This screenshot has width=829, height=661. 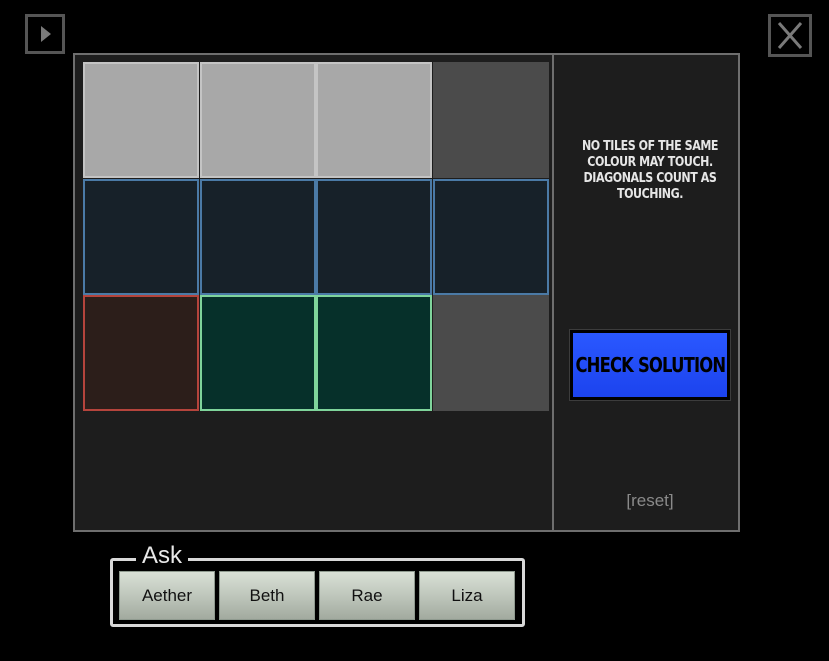 I want to click on play-icon, so click(x=45, y=34).